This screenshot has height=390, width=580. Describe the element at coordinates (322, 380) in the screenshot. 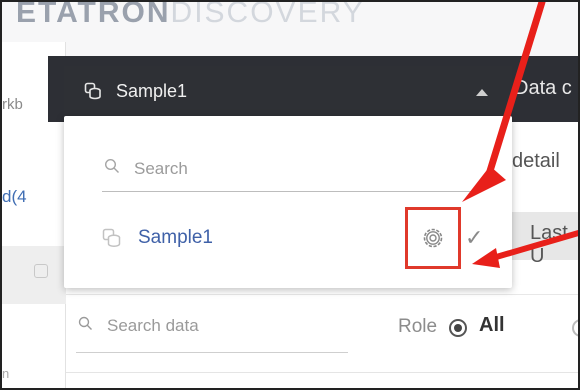

I see `table-row` at that location.